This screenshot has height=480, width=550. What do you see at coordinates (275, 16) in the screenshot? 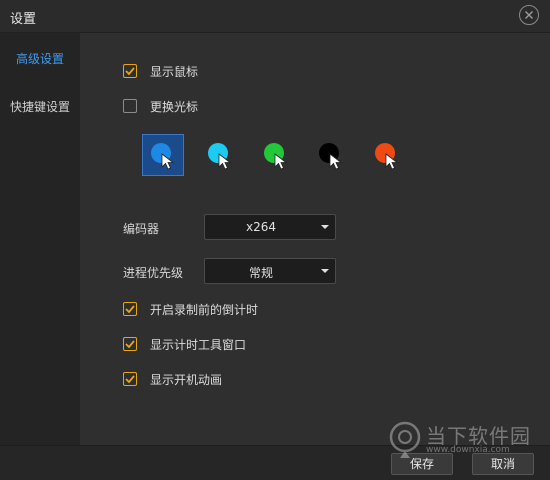
I see `title-bar: 设置` at bounding box center [275, 16].